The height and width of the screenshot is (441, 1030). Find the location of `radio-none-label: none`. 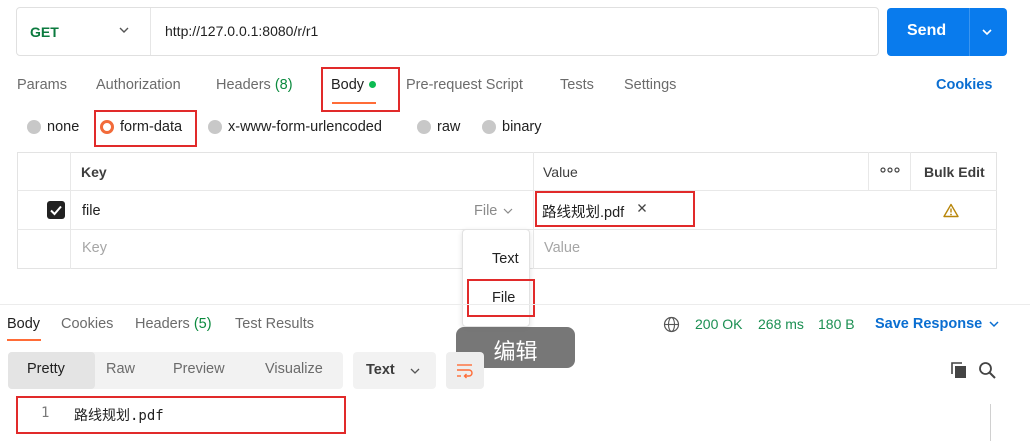

radio-none-label: none is located at coordinates (63, 127).